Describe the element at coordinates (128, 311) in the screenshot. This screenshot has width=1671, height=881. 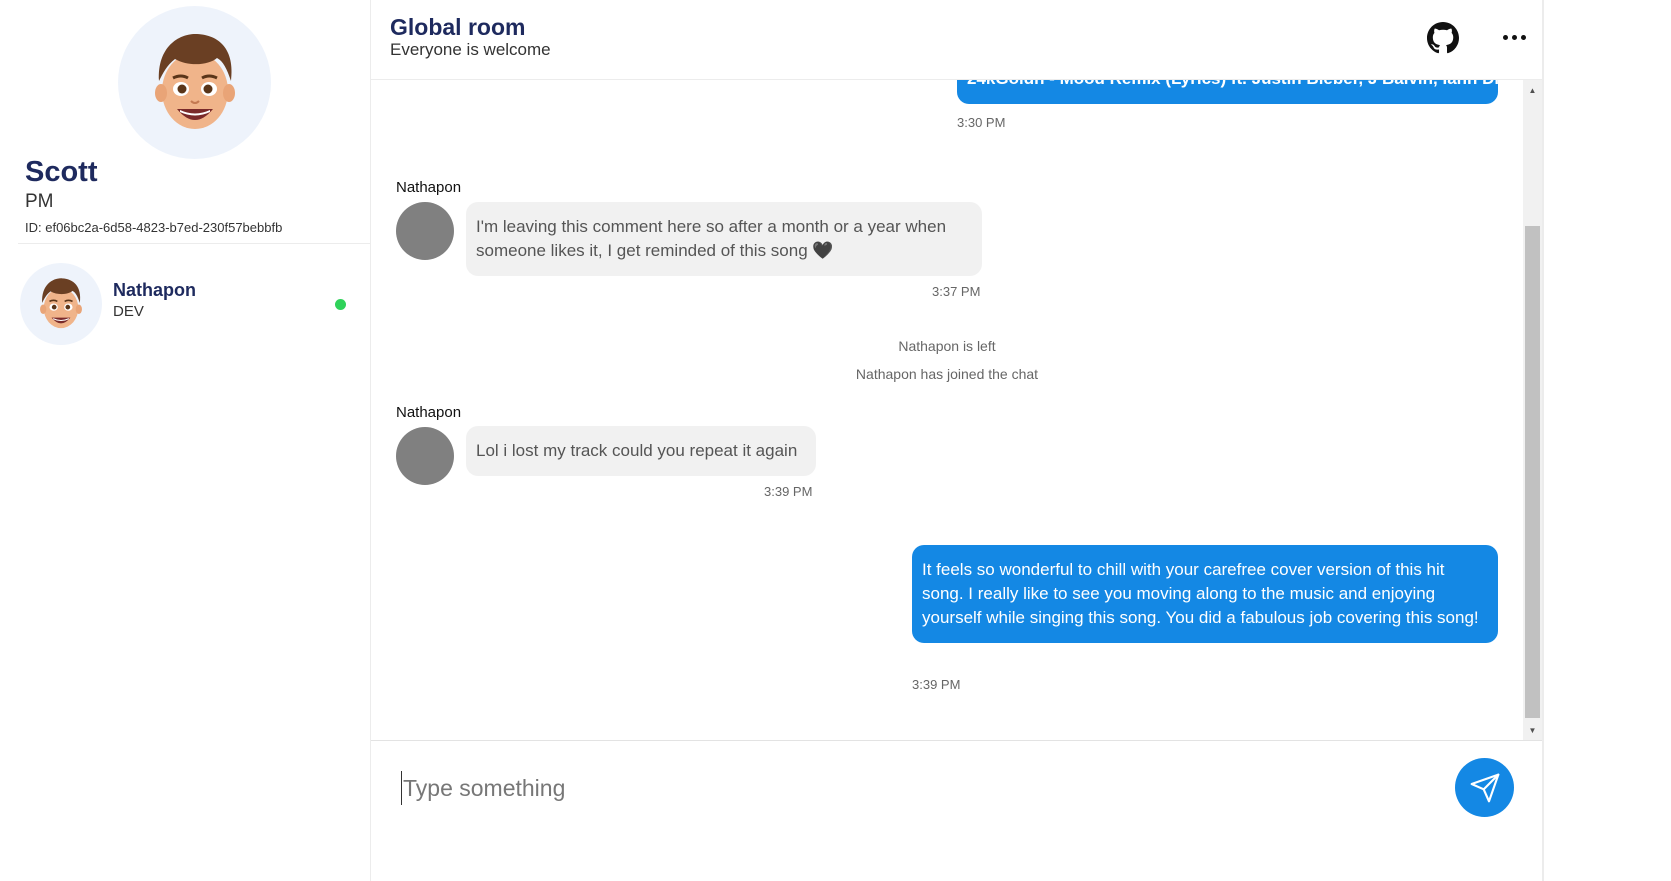
I see `contact-role: DEV` at that location.